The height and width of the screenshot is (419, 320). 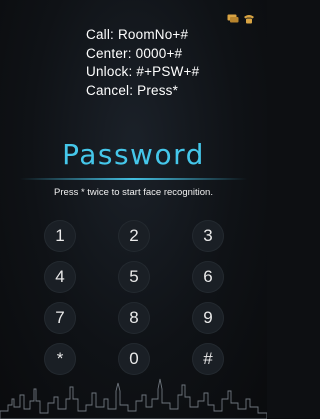 What do you see at coordinates (133, 154) in the screenshot?
I see `page-title: Password` at bounding box center [133, 154].